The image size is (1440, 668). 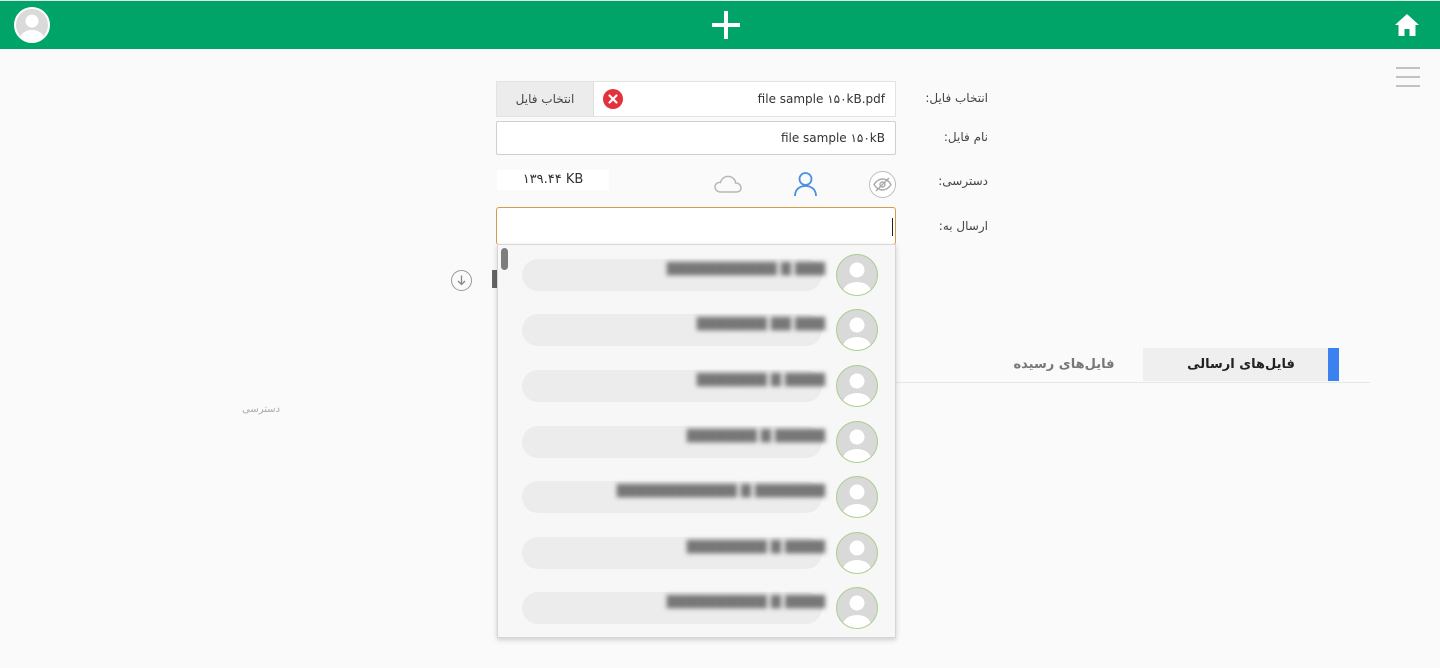 I want to click on user-avatar, so click(x=32, y=25).